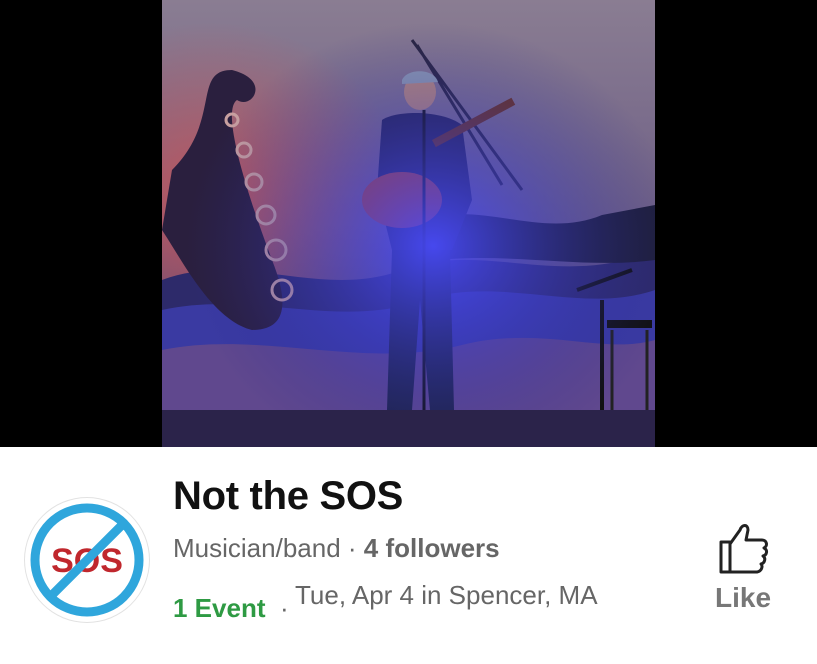 The height and width of the screenshot is (664, 817). What do you see at coordinates (288, 496) in the screenshot?
I see `page-title: Not the SOS` at bounding box center [288, 496].